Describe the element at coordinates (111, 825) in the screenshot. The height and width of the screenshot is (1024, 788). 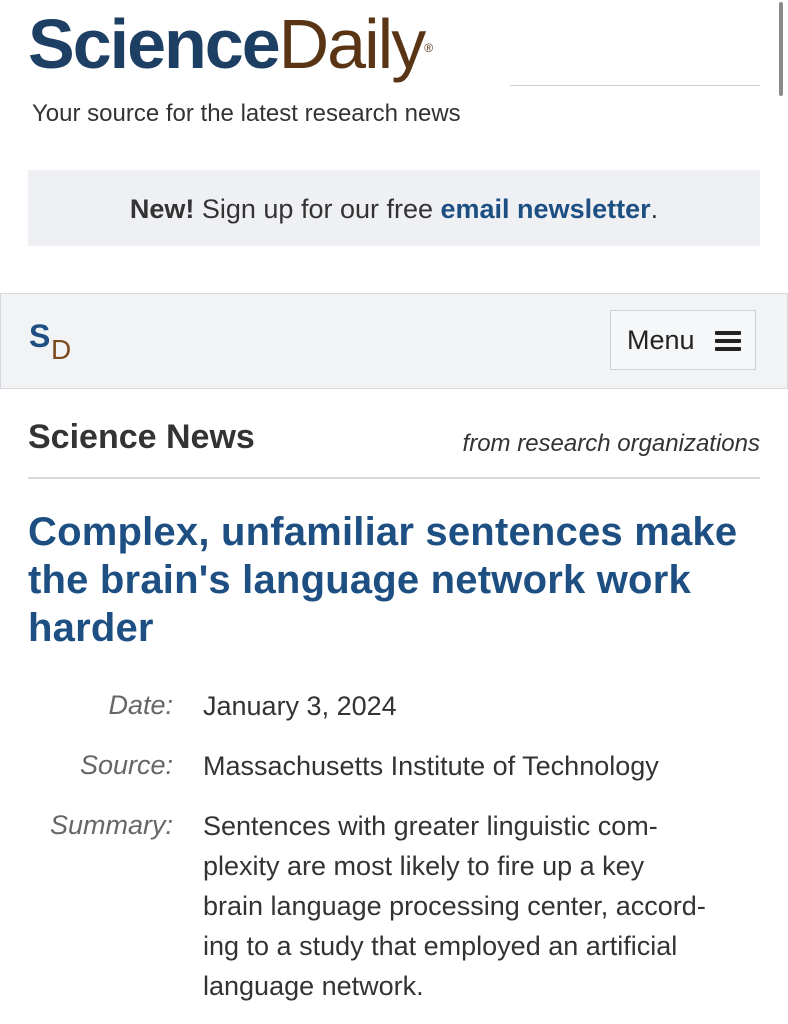
I see `summary-label: Summary:` at that location.